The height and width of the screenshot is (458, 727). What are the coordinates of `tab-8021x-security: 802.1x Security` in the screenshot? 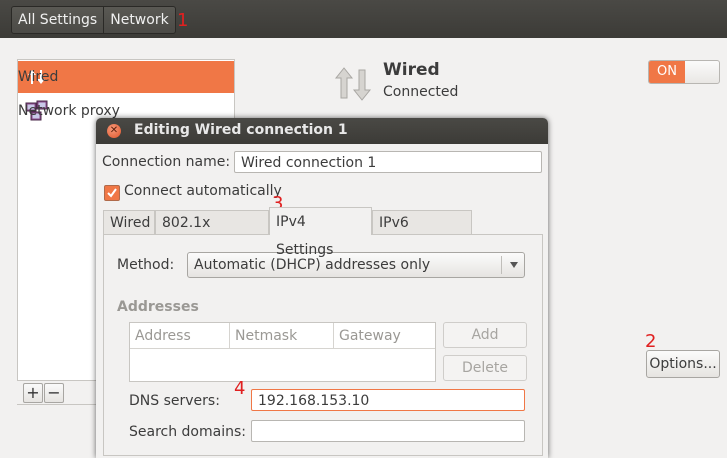 It's located at (212, 232).